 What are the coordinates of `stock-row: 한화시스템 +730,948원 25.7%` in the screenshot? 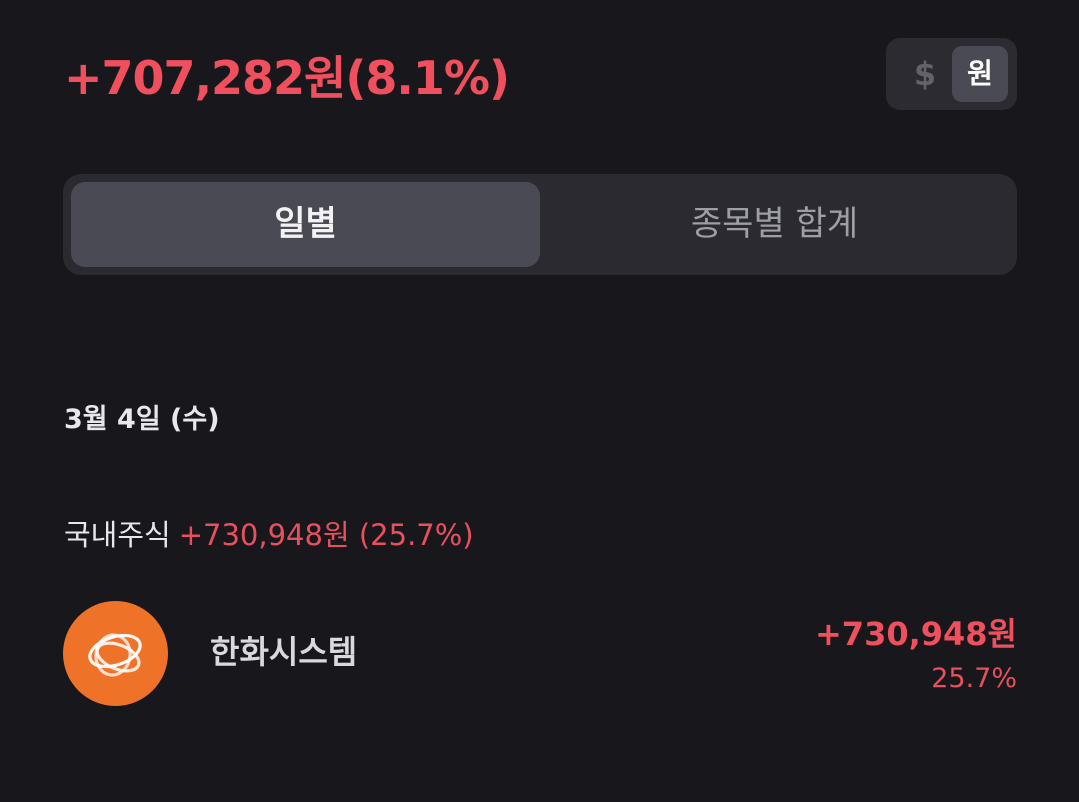 It's located at (540, 654).